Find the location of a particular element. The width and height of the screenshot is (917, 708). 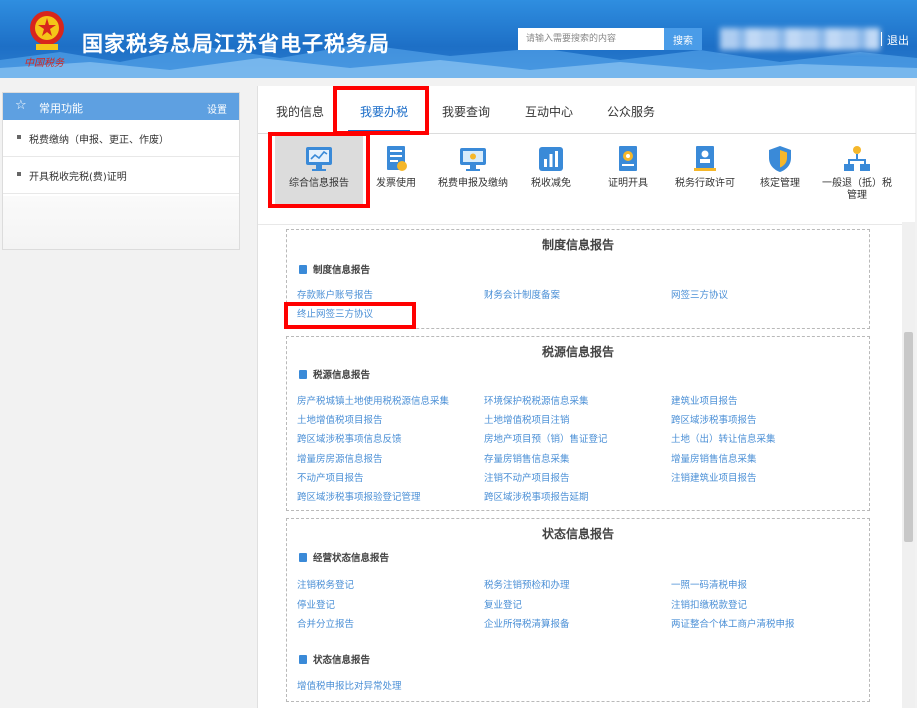

function-label: 一般退（抵）税管理 is located at coordinates (857, 189).